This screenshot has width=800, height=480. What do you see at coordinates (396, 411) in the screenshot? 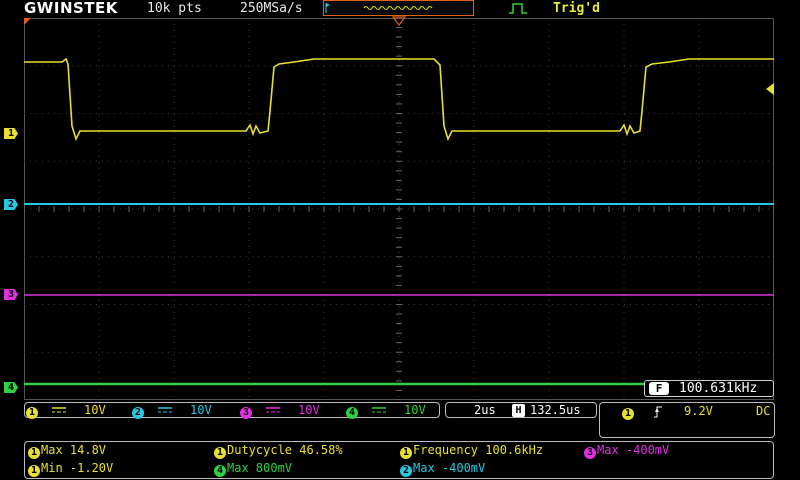
I see `channel-4-scale: 4 10V` at bounding box center [396, 411].